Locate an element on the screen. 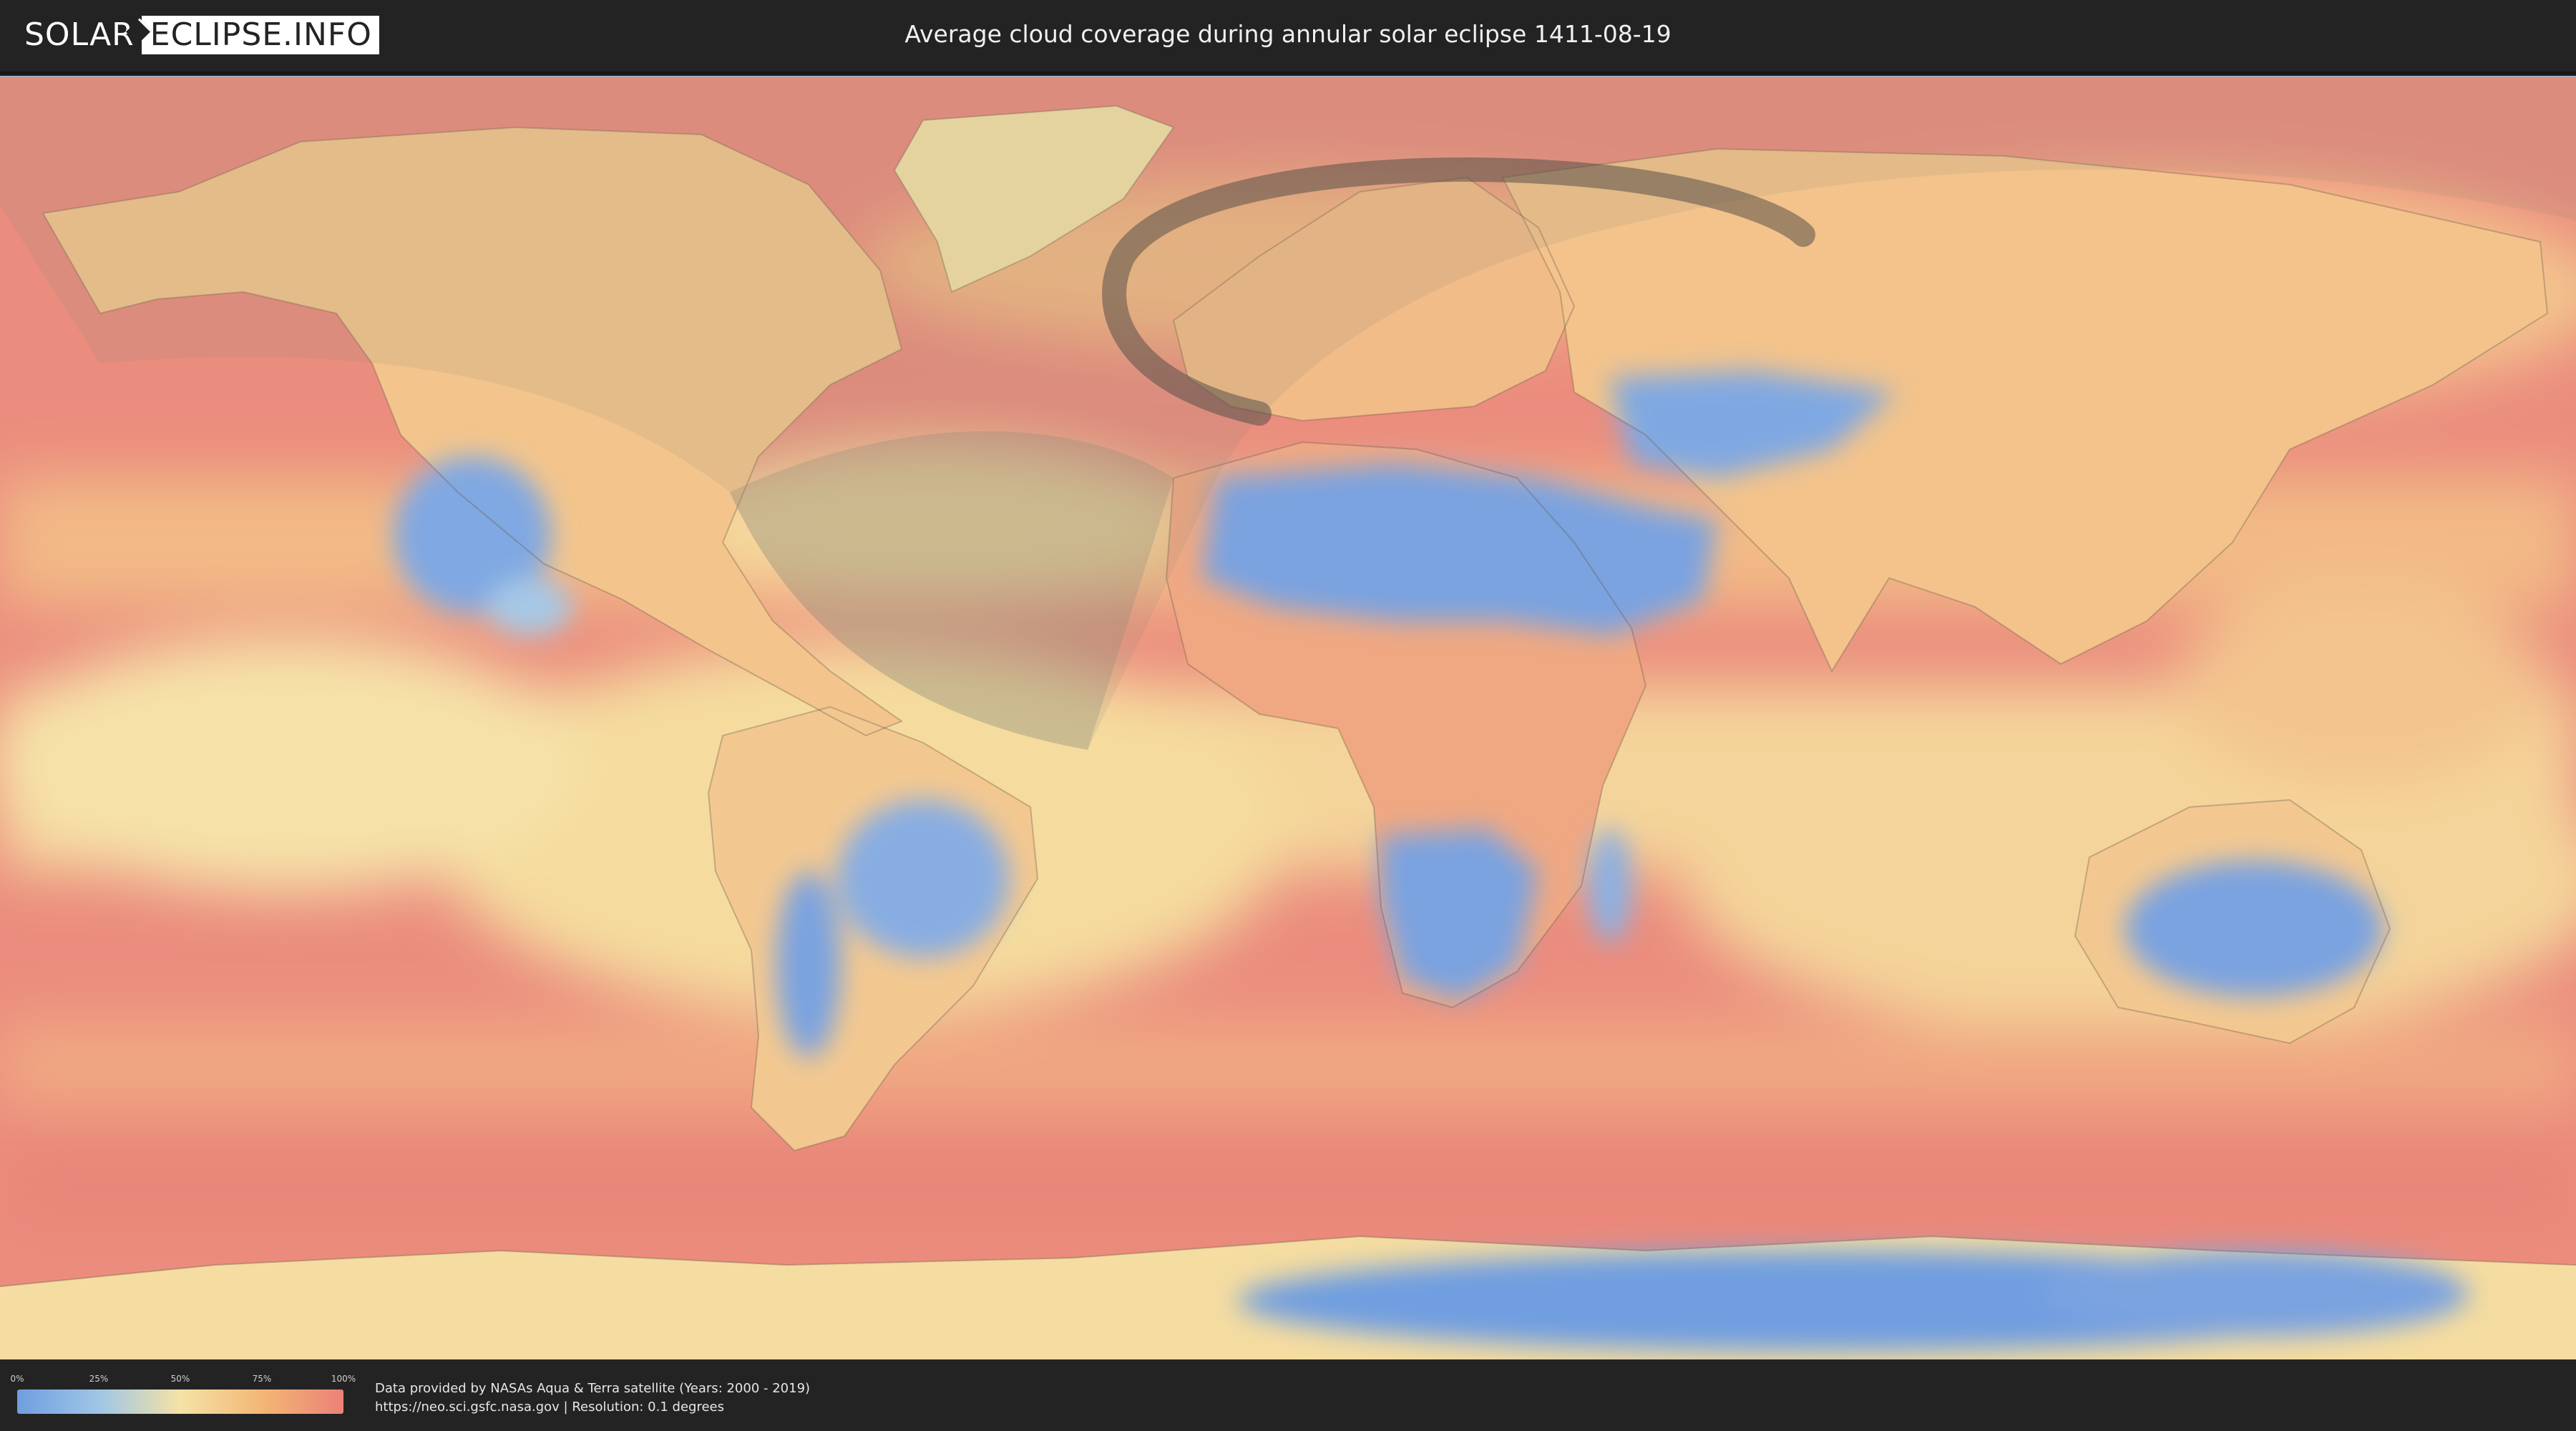 This screenshot has width=2576, height=1431. color-scale-bar is located at coordinates (180, 1402).